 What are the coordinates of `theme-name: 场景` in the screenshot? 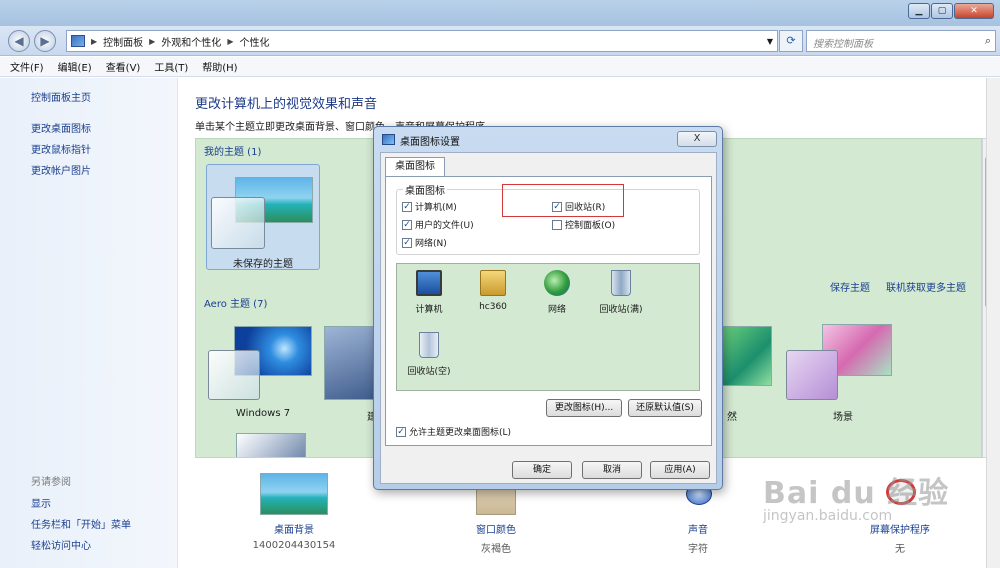 It's located at (843, 417).